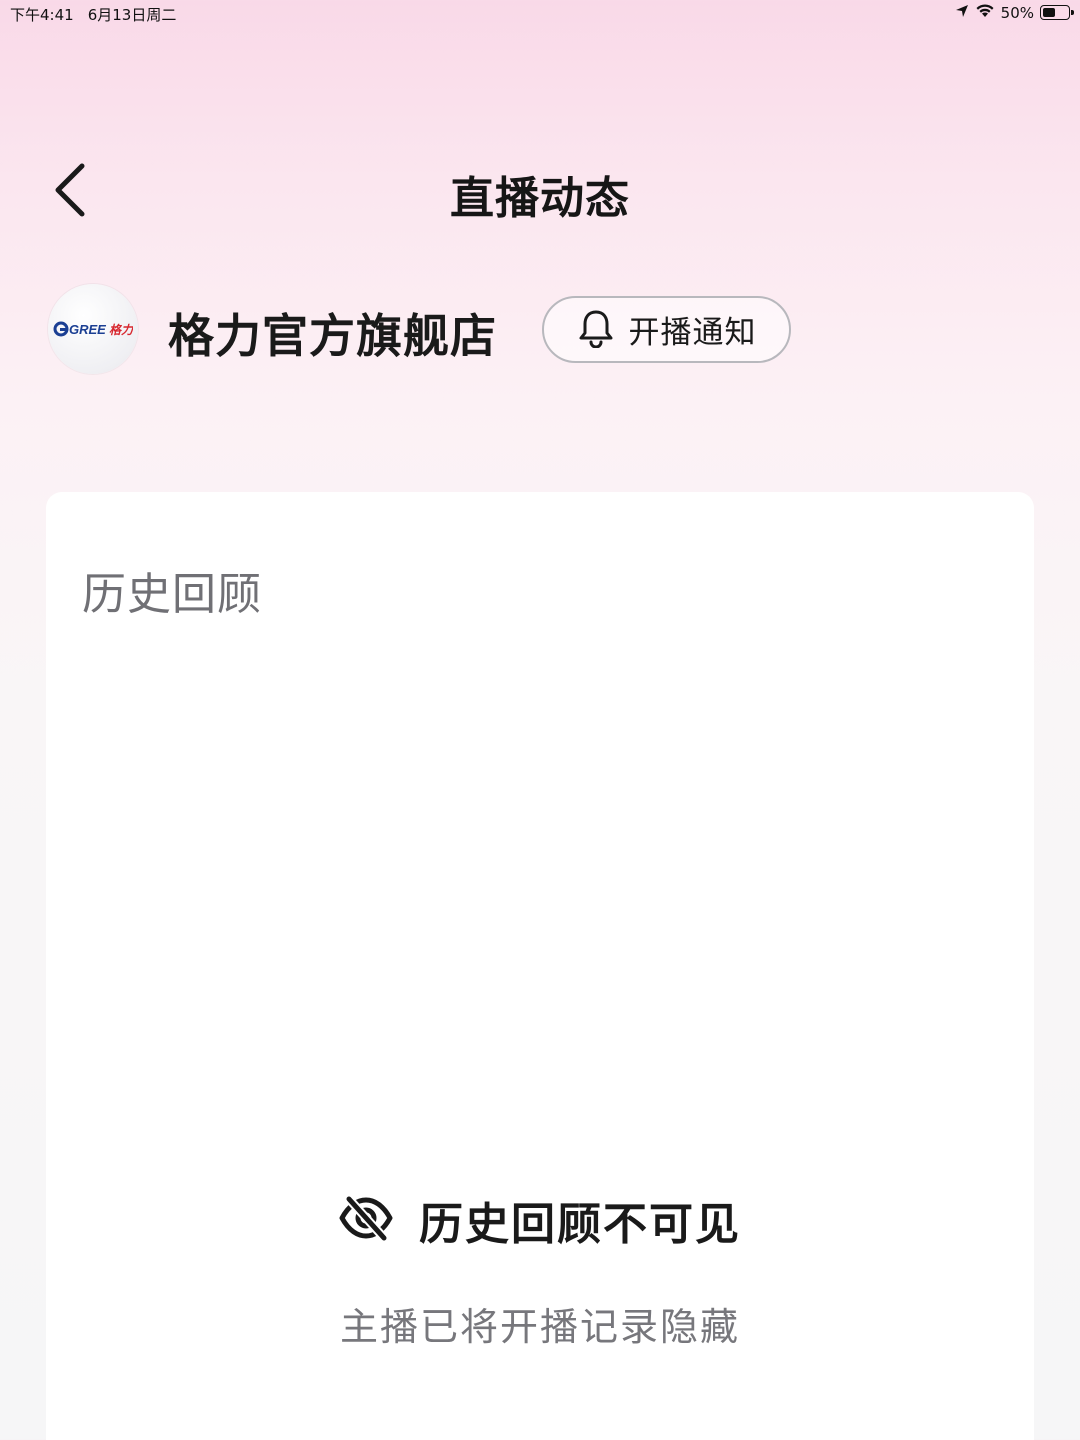  I want to click on shop-avatar: GREE 格力, so click(93, 329).